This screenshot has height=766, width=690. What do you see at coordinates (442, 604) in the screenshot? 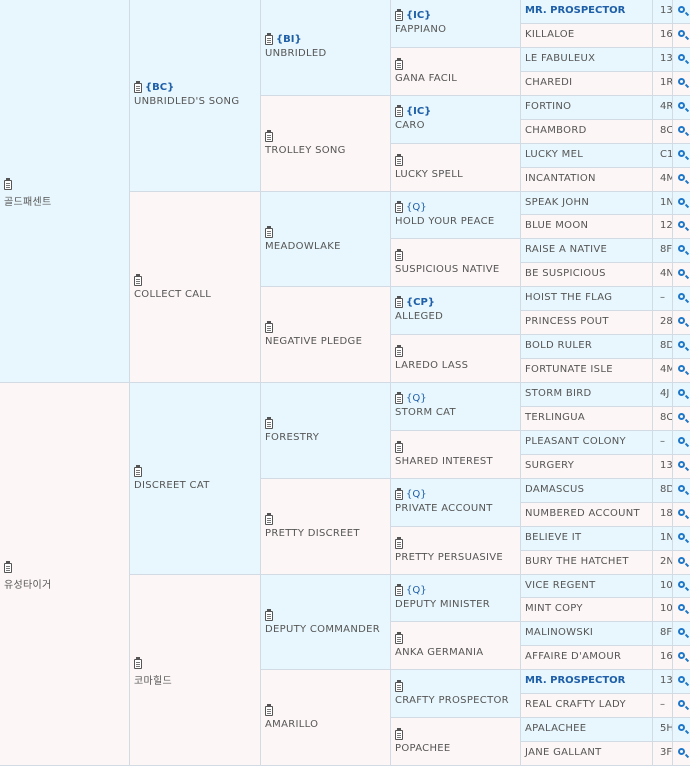
I see `horse-name: DEPUTY MINISTER` at bounding box center [442, 604].